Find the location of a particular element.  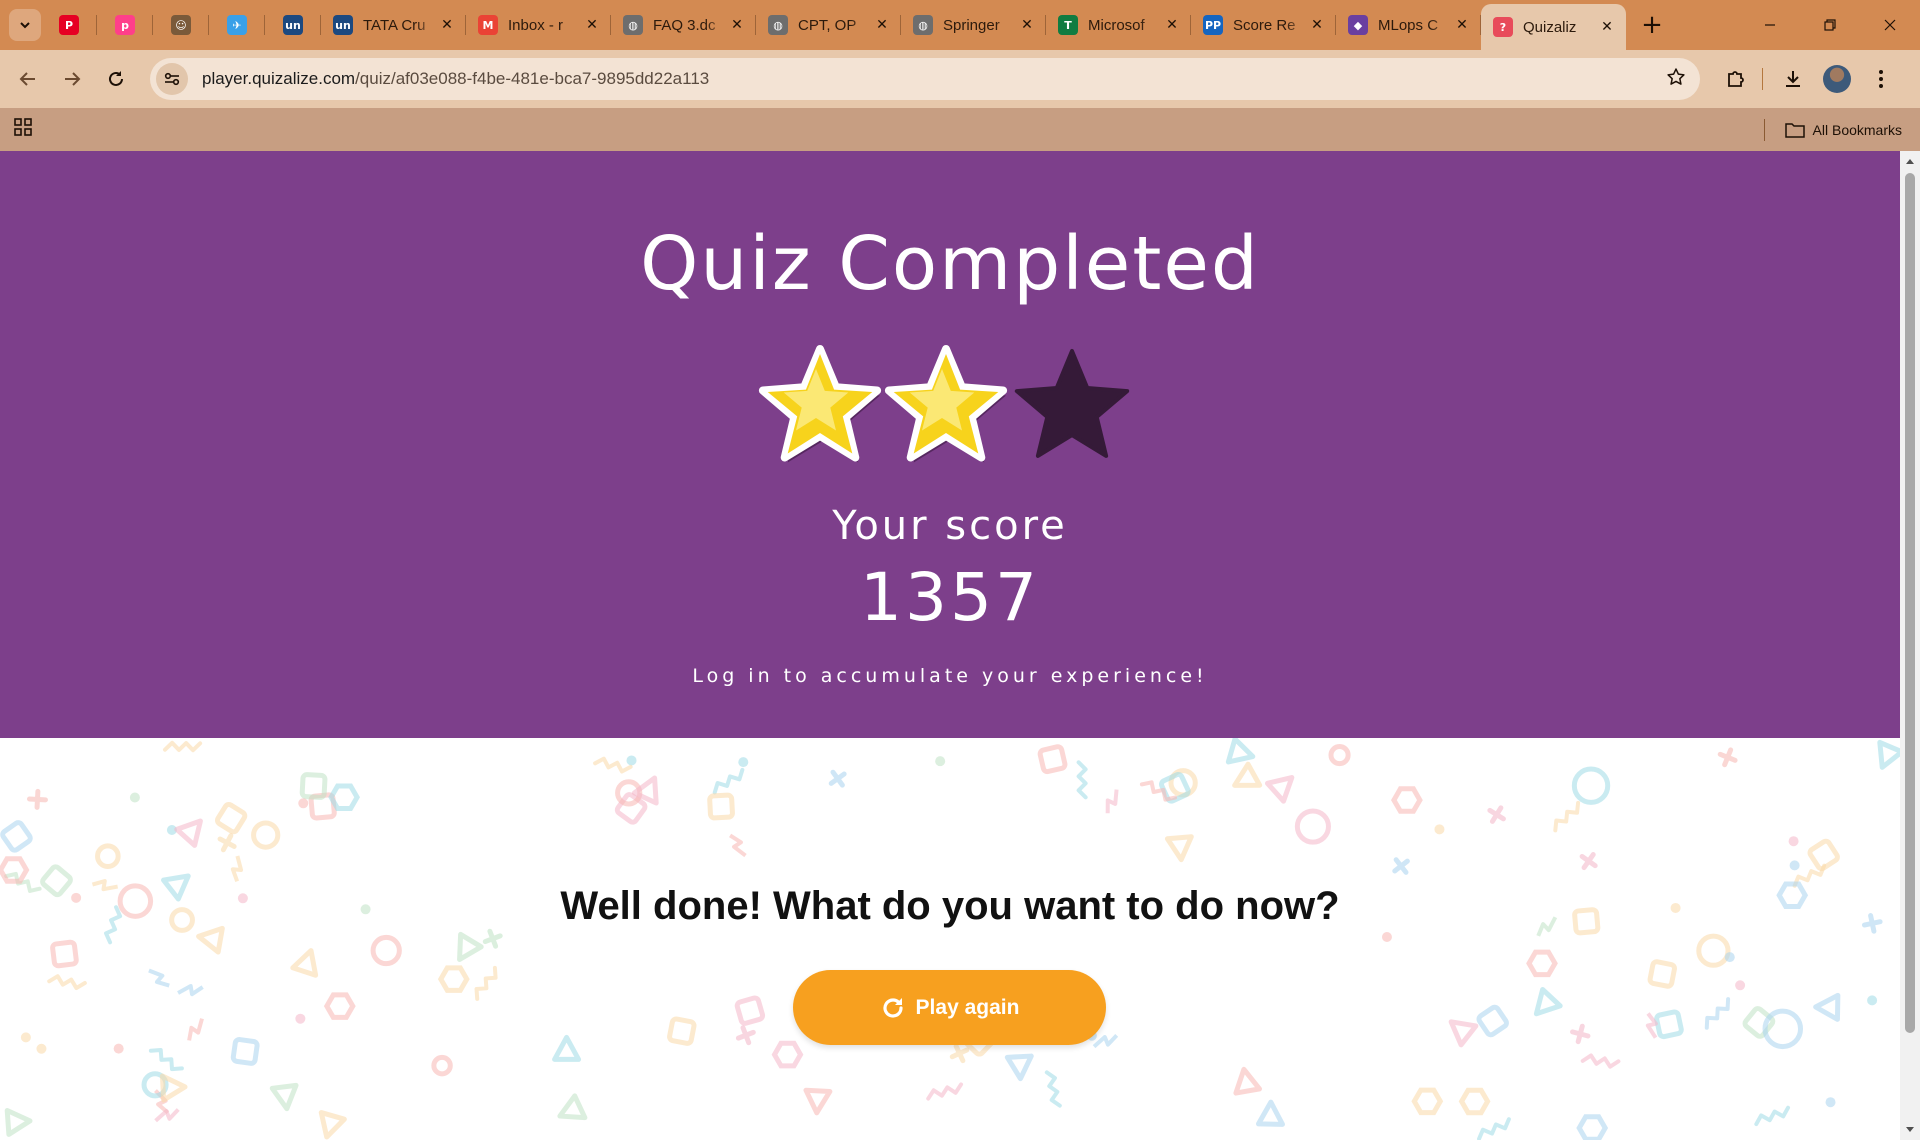

all-bookmarks: All Bookmarks is located at coordinates (1832, 129).